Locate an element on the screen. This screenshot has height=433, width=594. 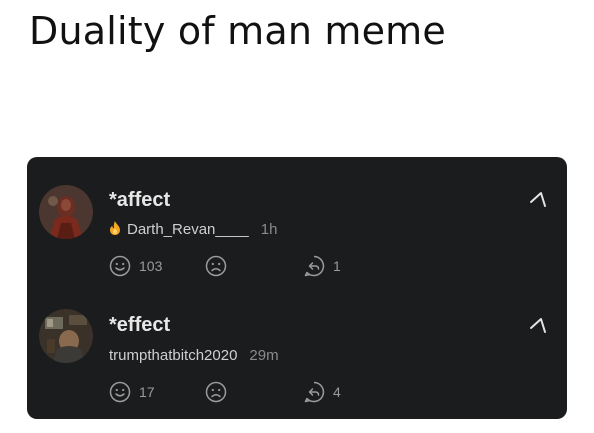
like-button: 17 is located at coordinates (132, 392).